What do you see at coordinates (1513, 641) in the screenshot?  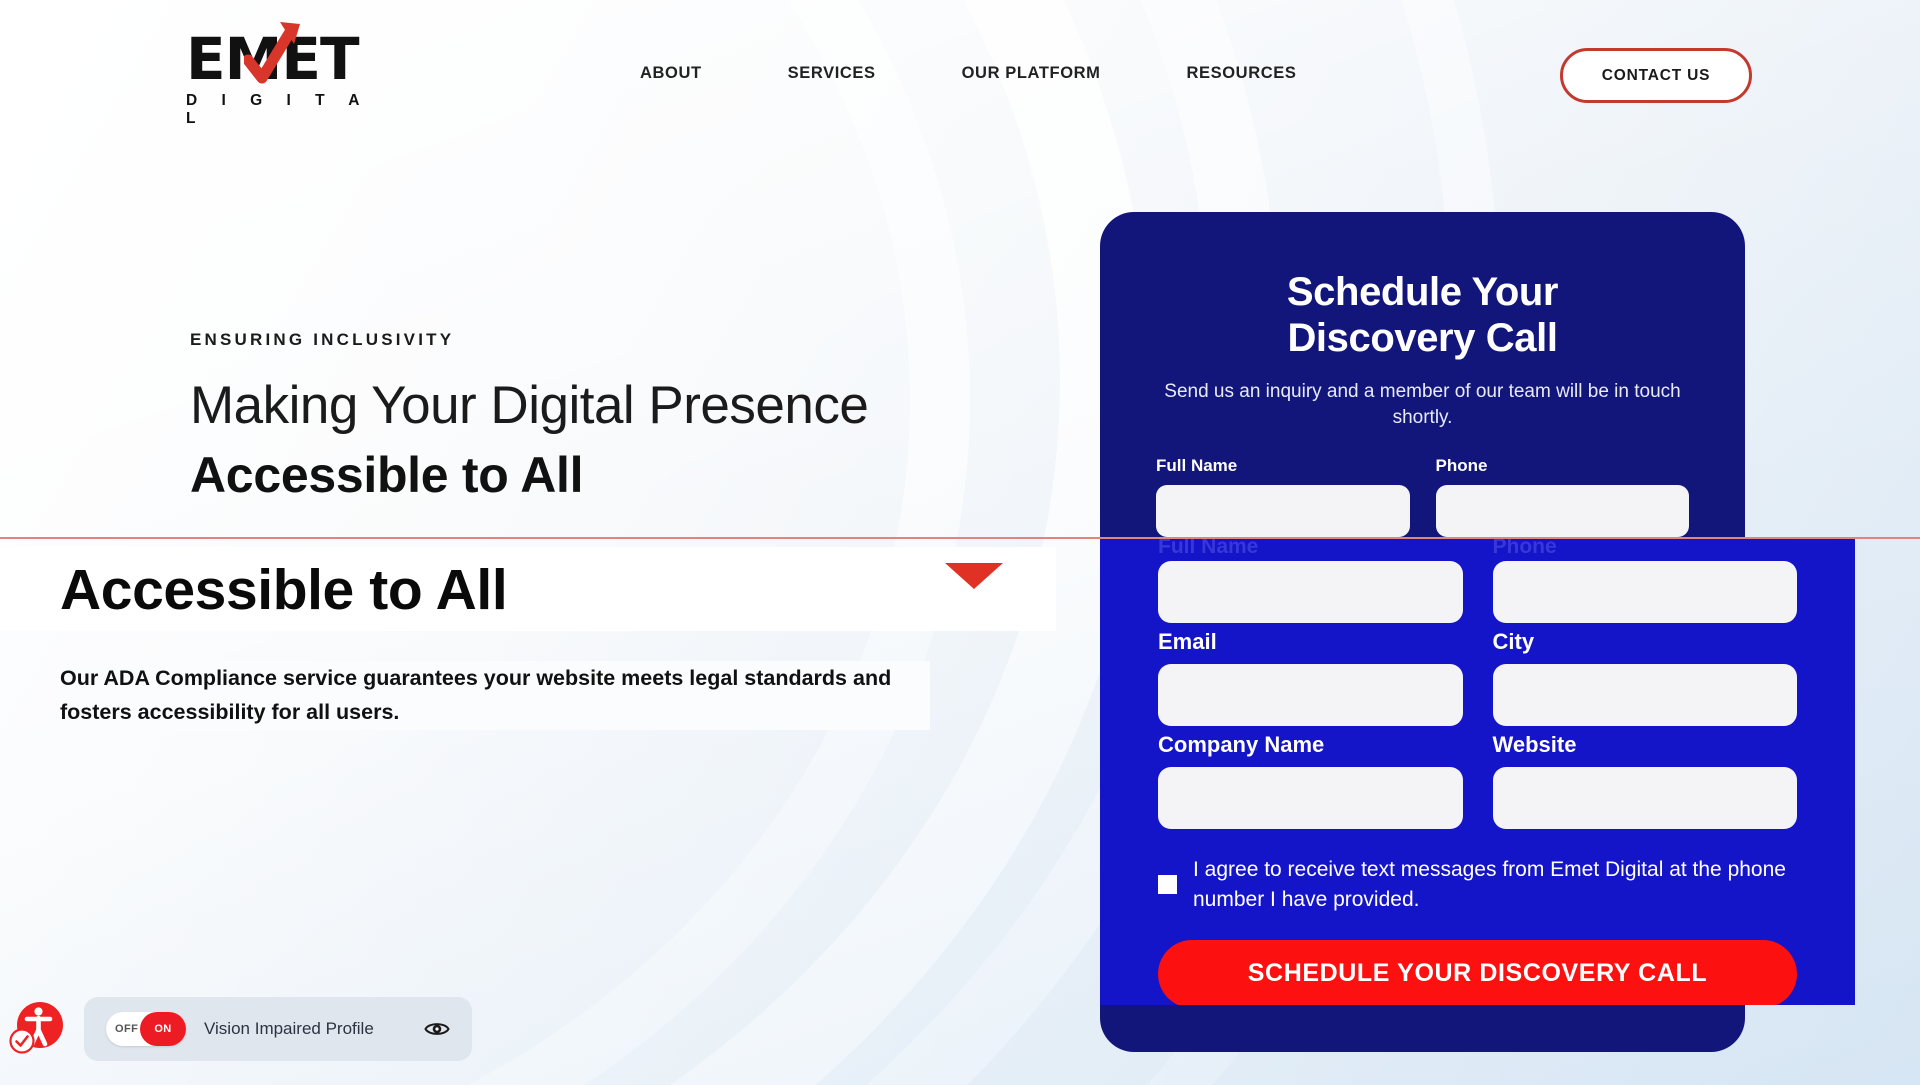 I see `magnified-label-city: City` at bounding box center [1513, 641].